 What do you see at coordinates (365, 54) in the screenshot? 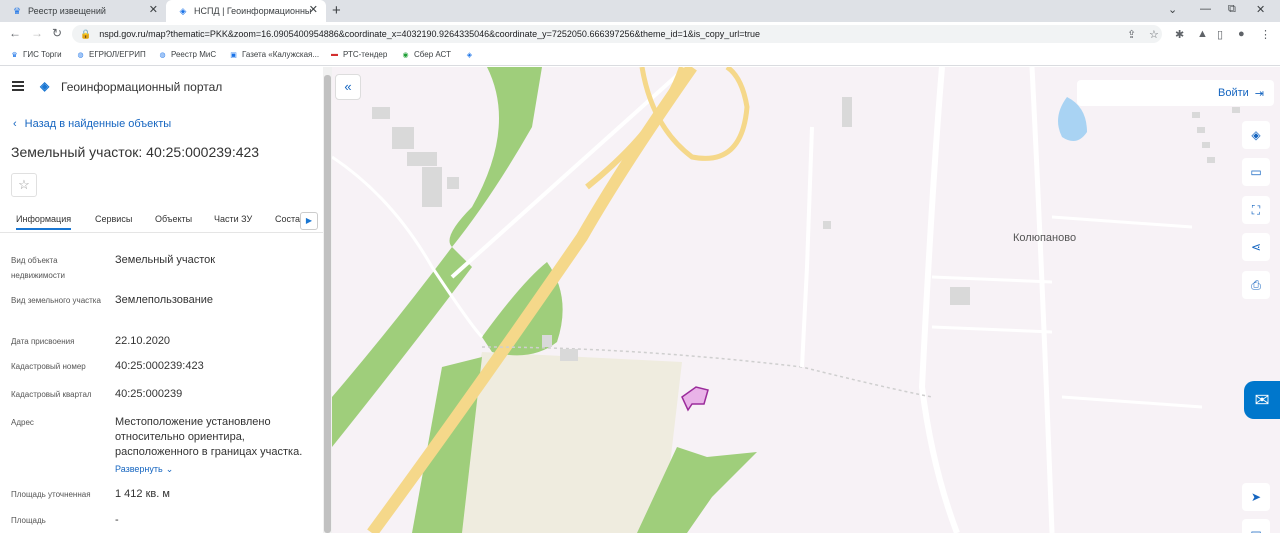
I see `bookmark-label: РТС-тендер` at bounding box center [365, 54].